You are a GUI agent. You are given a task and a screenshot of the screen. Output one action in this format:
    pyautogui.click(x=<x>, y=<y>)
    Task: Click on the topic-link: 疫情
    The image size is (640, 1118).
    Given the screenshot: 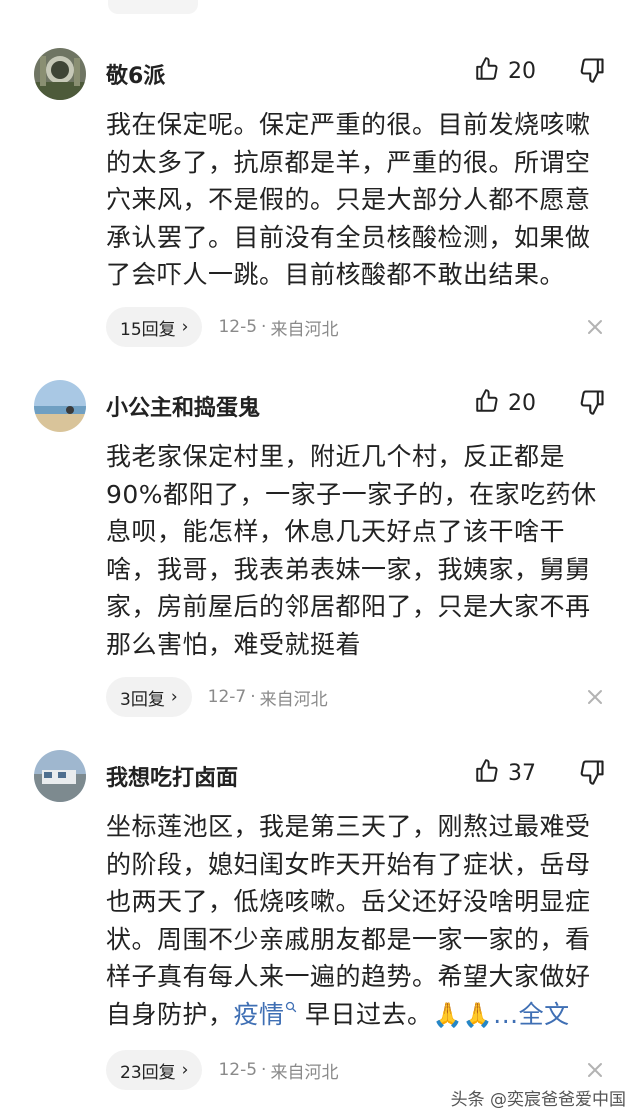 What is the action you would take?
    pyautogui.click(x=265, y=1014)
    